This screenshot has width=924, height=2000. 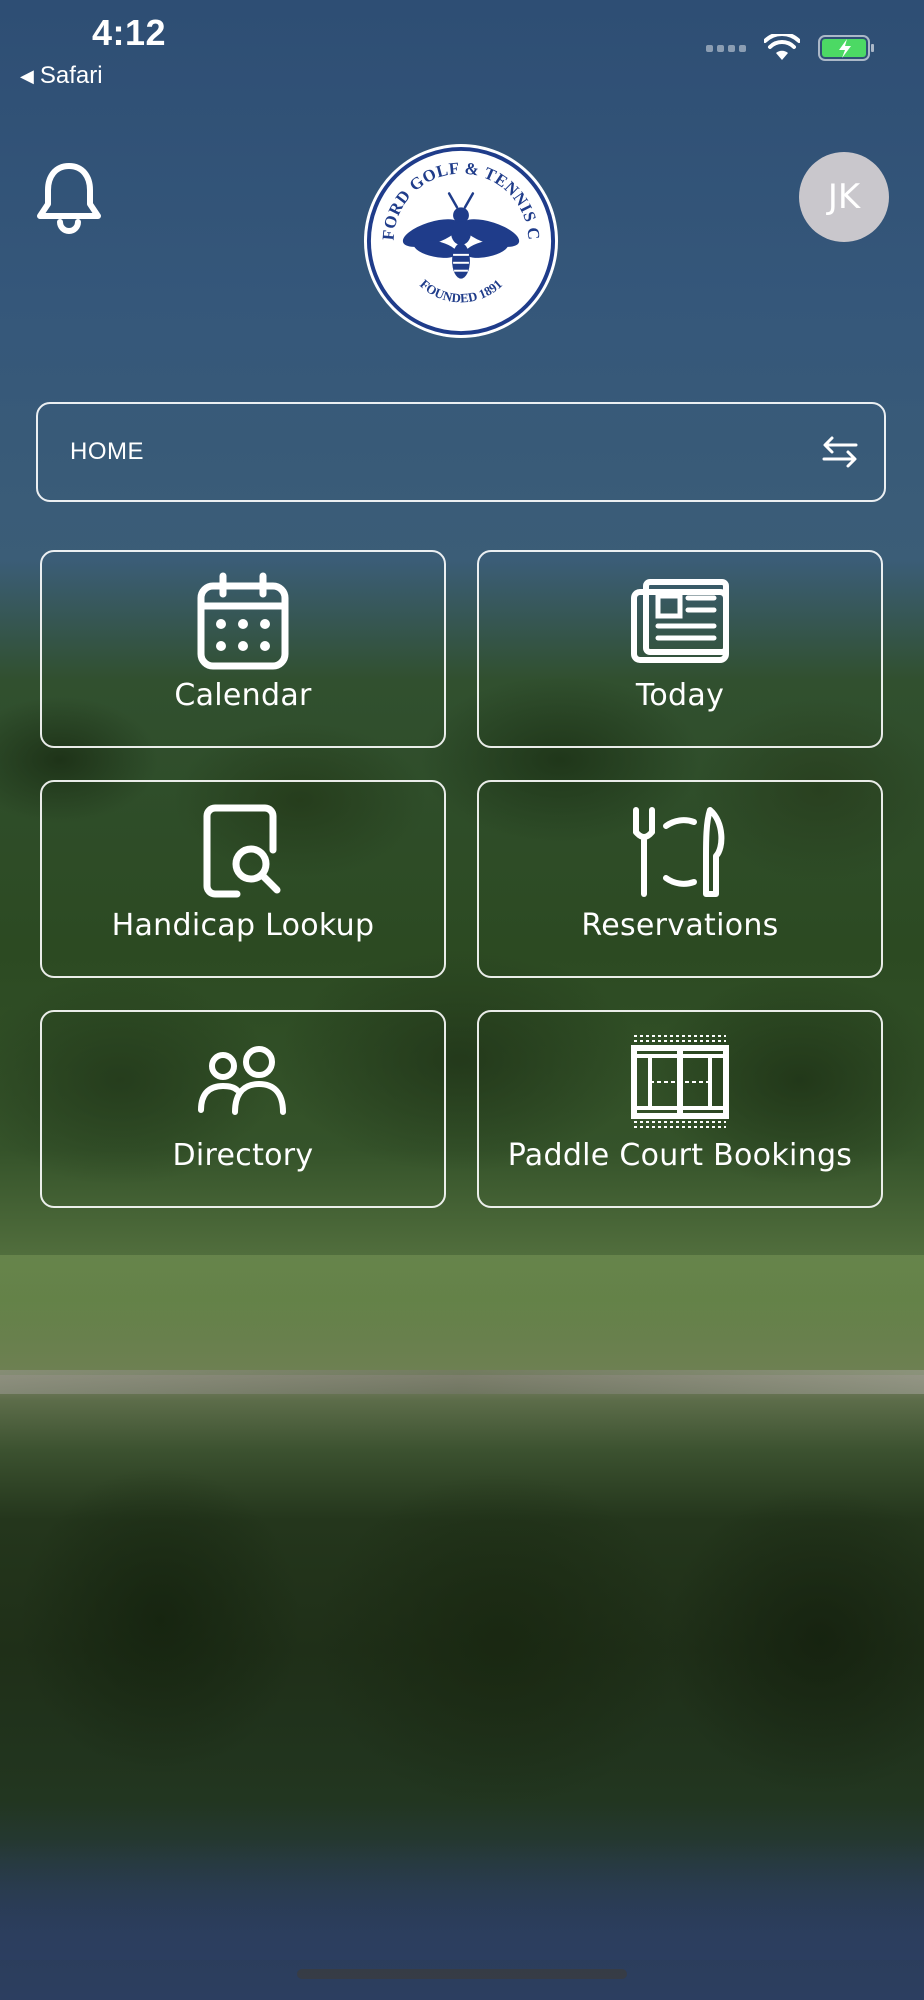 I want to click on back-to-app-button: ◀ Safari, so click(x=61, y=76).